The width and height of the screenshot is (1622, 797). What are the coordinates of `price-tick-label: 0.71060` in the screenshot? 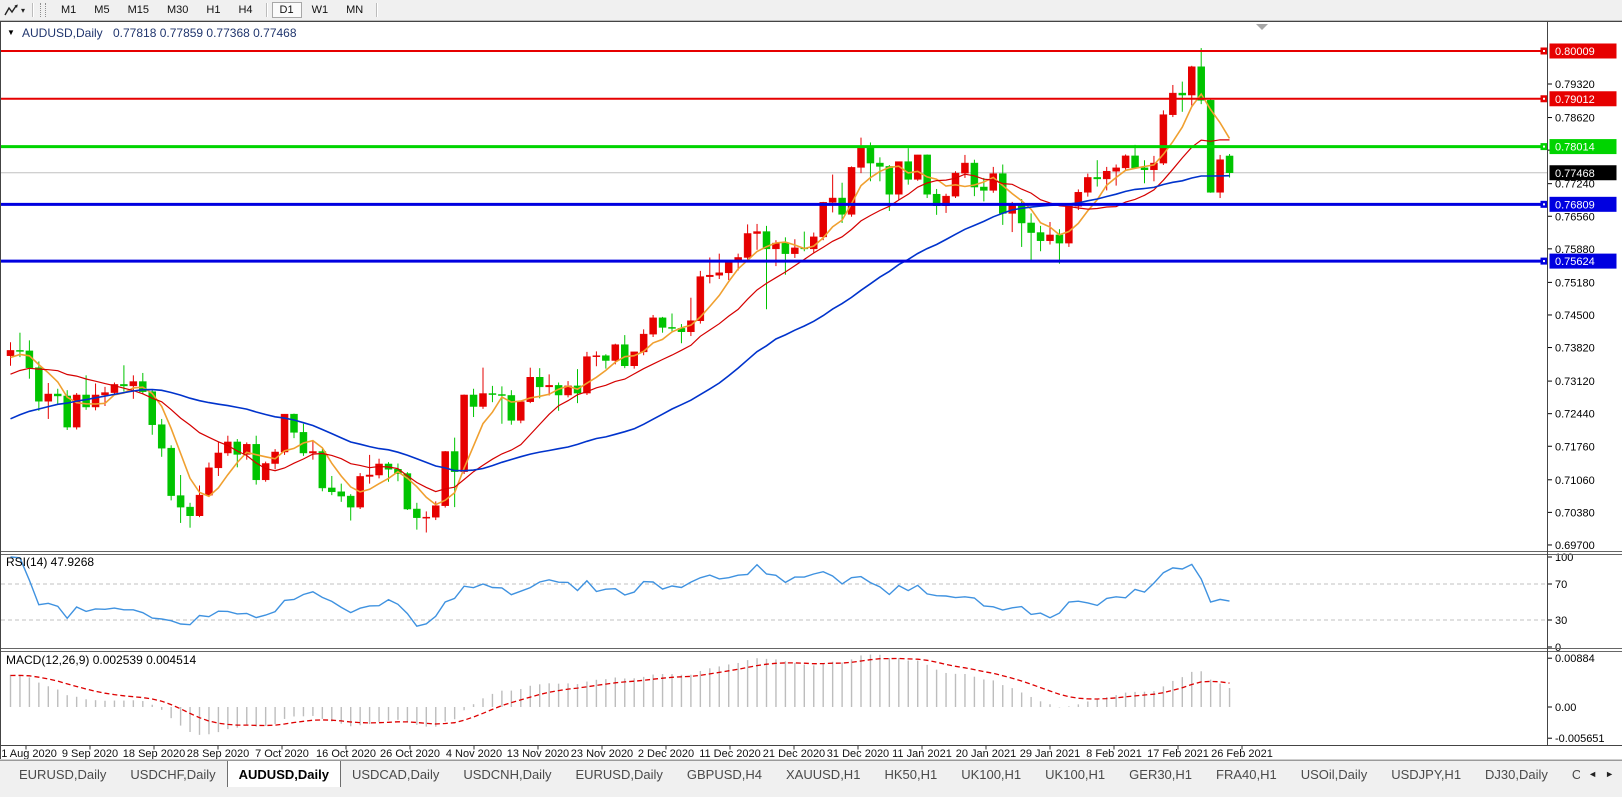 It's located at (1575, 481).